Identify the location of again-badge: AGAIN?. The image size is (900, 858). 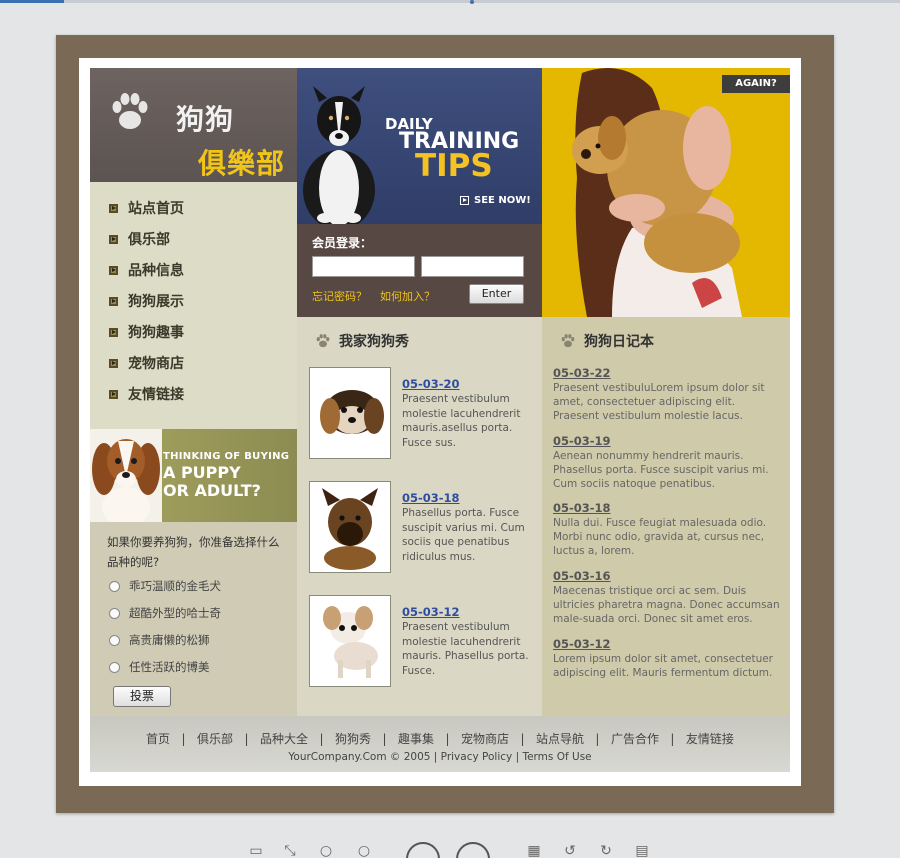
(756, 84).